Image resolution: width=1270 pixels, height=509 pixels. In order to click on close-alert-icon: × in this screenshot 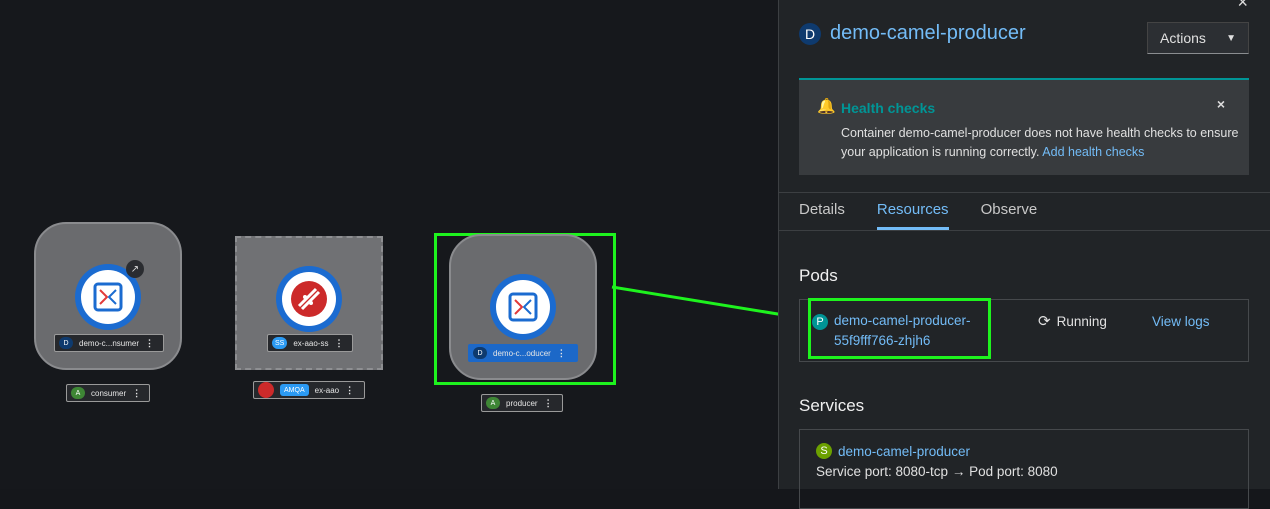, I will do `click(1221, 104)`.